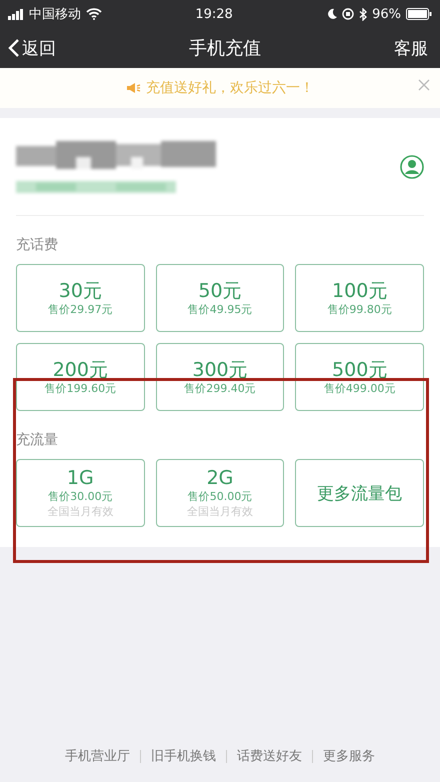 The height and width of the screenshot is (782, 440). Describe the element at coordinates (80, 388) in the screenshot. I see `price-label: 售价199.60元` at that location.